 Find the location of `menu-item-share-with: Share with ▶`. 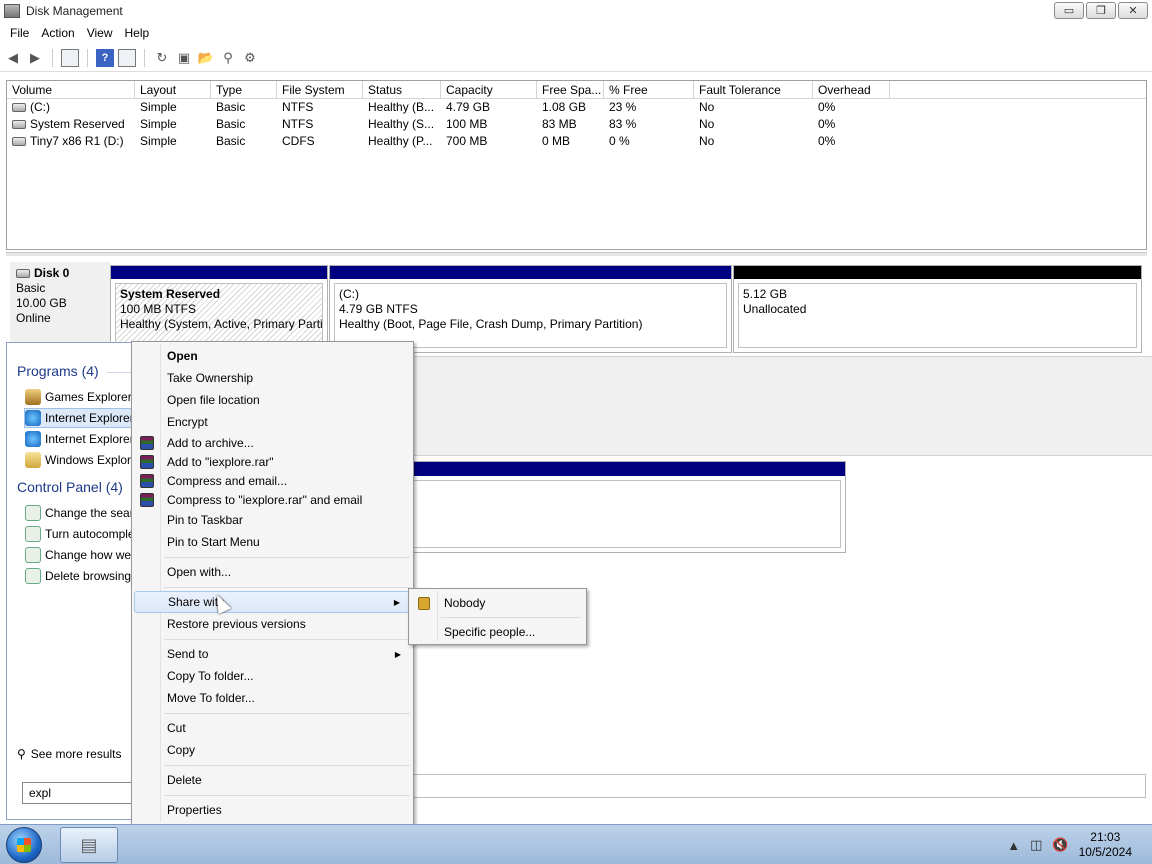

menu-item-share-with: Share with ▶ is located at coordinates (272, 602).